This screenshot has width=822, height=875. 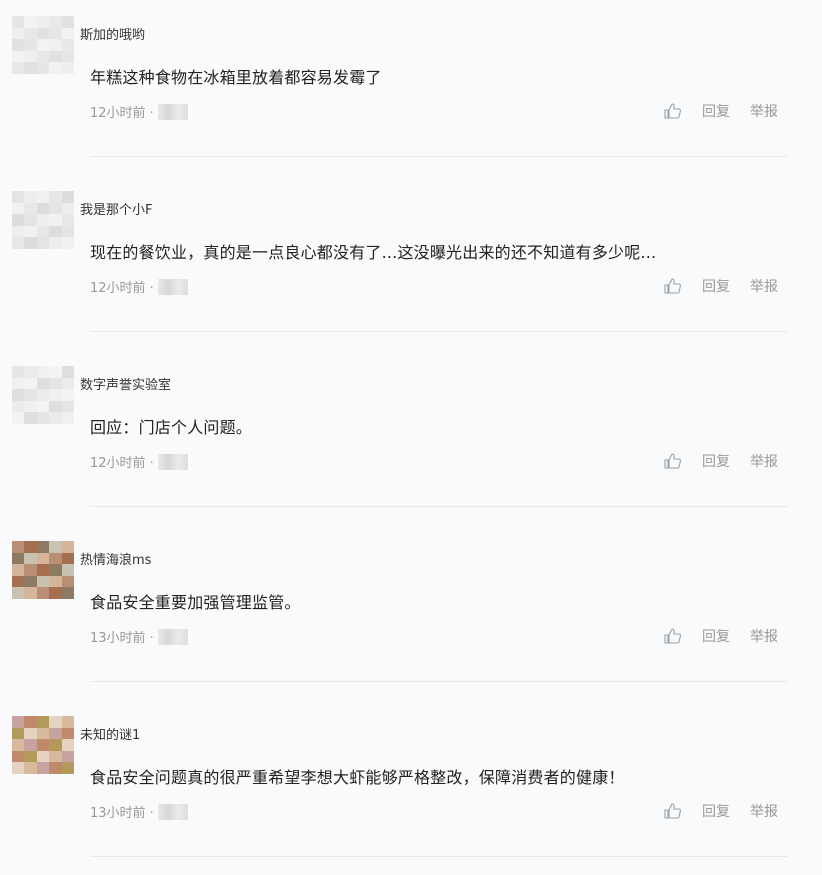 What do you see at coordinates (357, 777) in the screenshot?
I see `comment-text: 食品安全问题真的很严重希望李想大虾能够严格整改，保障消费者的健康！` at bounding box center [357, 777].